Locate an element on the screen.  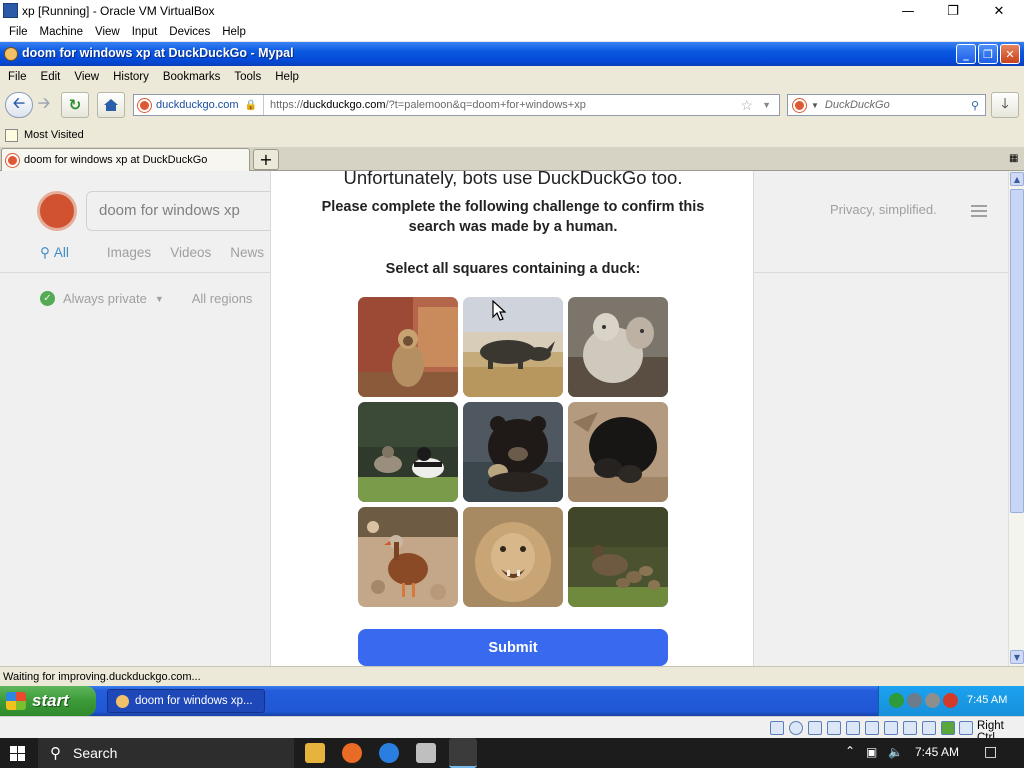
network-icon: ▣ is located at coordinates (871, 752).